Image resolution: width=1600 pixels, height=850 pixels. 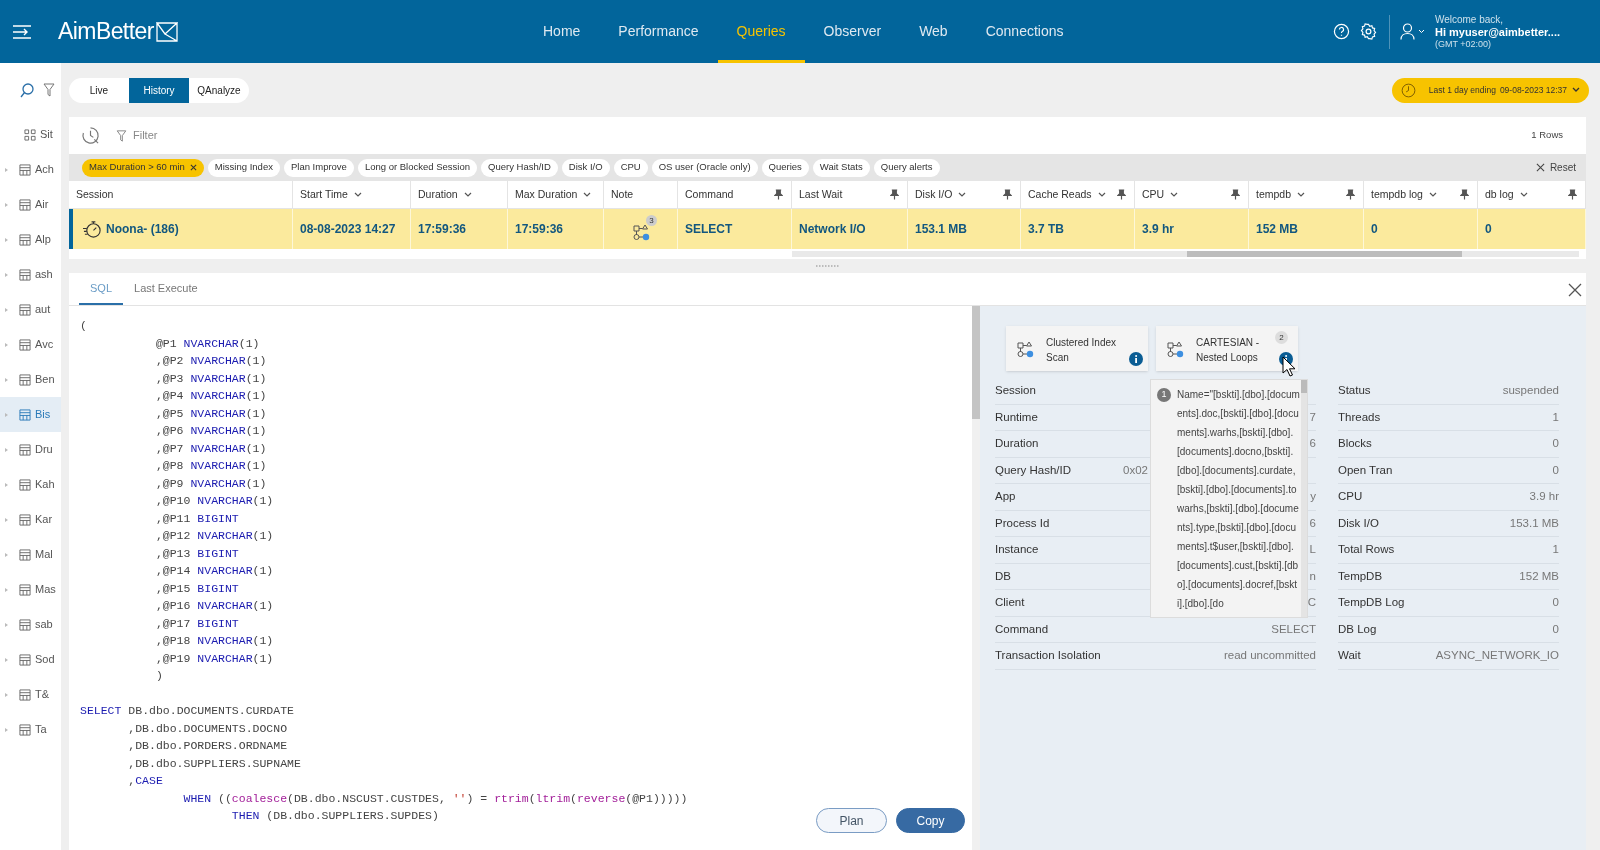 What do you see at coordinates (30, 414) in the screenshot?
I see `sidebar-item: Bis` at bounding box center [30, 414].